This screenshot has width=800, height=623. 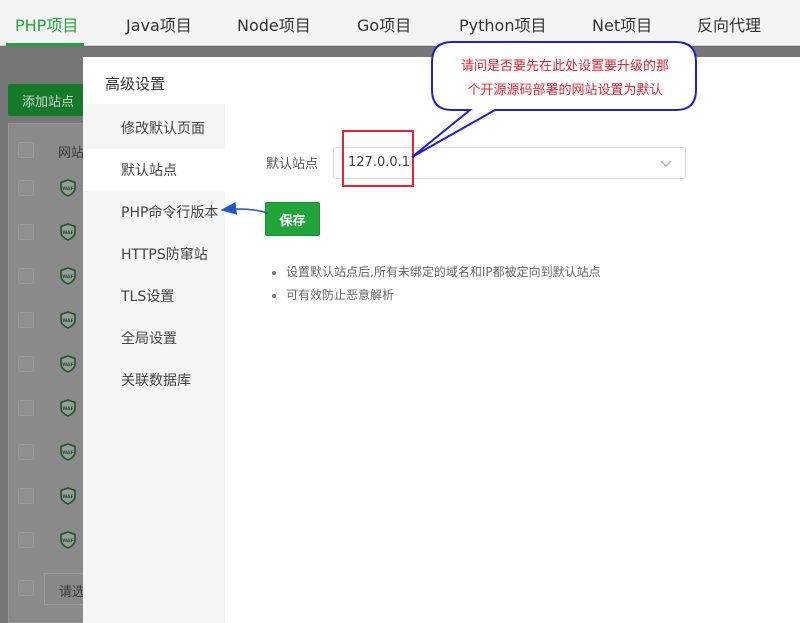 What do you see at coordinates (154, 380) in the screenshot?
I see `menu-item-linked-database: 关联数据库` at bounding box center [154, 380].